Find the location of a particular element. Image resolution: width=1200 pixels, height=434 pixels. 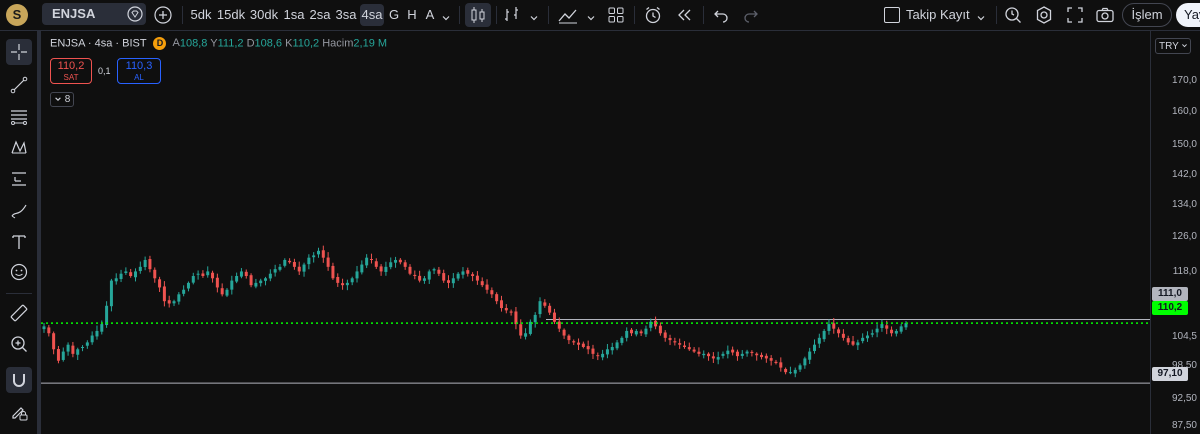

redo-icon is located at coordinates (751, 17).